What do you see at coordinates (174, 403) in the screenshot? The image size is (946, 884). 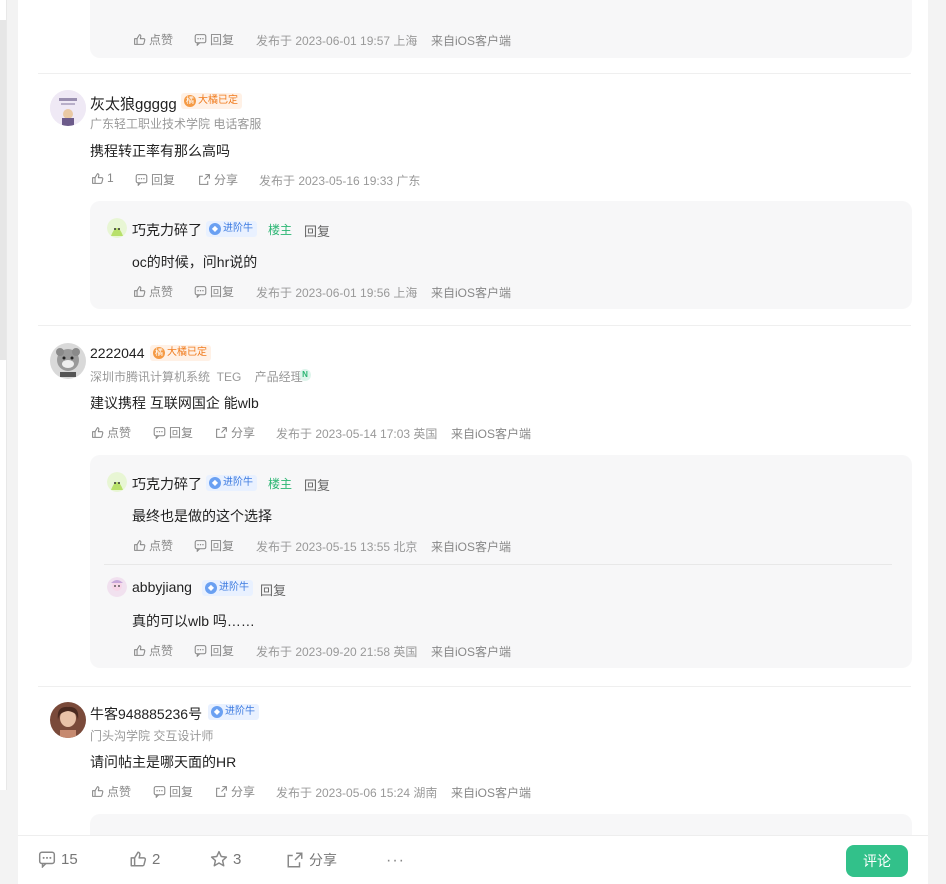 I see `comment-text: 建议携程 互联网国企 能wlb` at bounding box center [174, 403].